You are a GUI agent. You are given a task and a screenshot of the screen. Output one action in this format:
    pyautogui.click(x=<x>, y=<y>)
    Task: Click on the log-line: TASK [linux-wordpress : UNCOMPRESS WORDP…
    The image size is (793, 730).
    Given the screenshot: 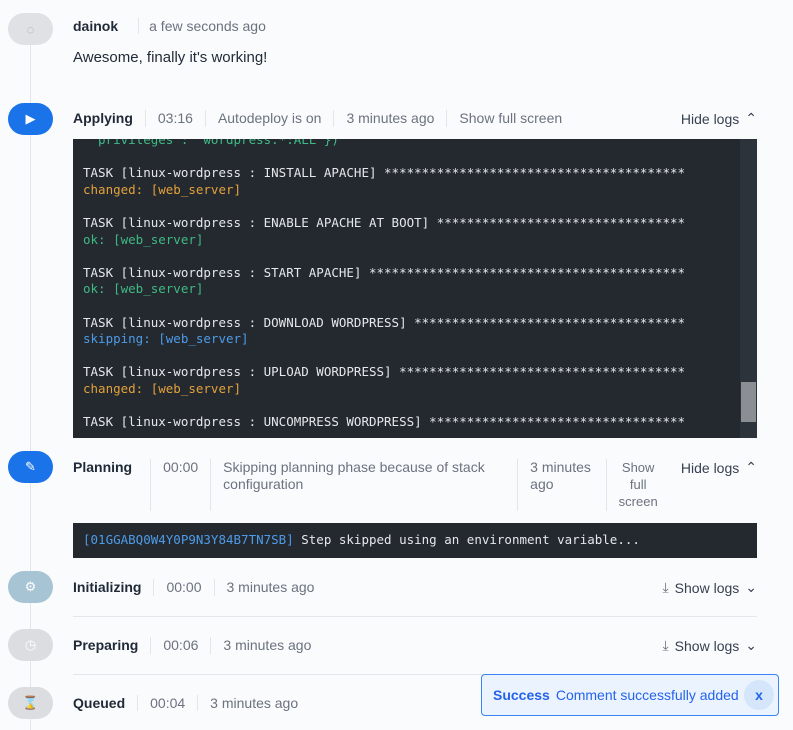 What is the action you would take?
    pyautogui.click(x=384, y=422)
    